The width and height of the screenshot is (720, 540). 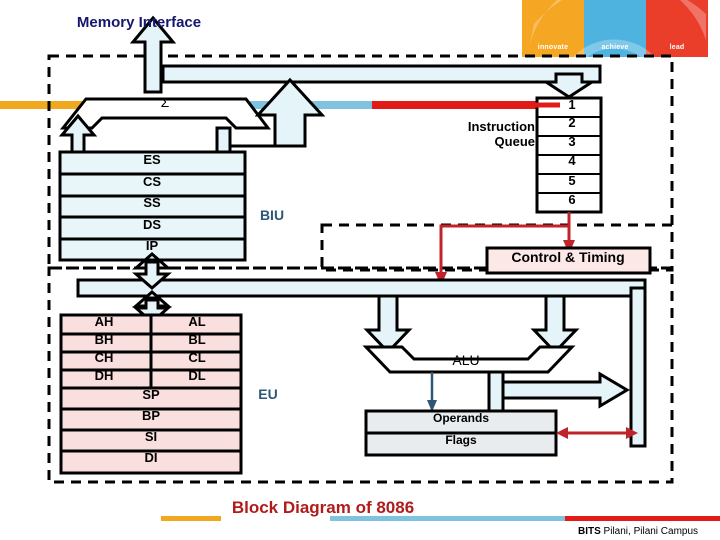 What do you see at coordinates (465, 360) in the screenshot?
I see `alu-label: ALU` at bounding box center [465, 360].